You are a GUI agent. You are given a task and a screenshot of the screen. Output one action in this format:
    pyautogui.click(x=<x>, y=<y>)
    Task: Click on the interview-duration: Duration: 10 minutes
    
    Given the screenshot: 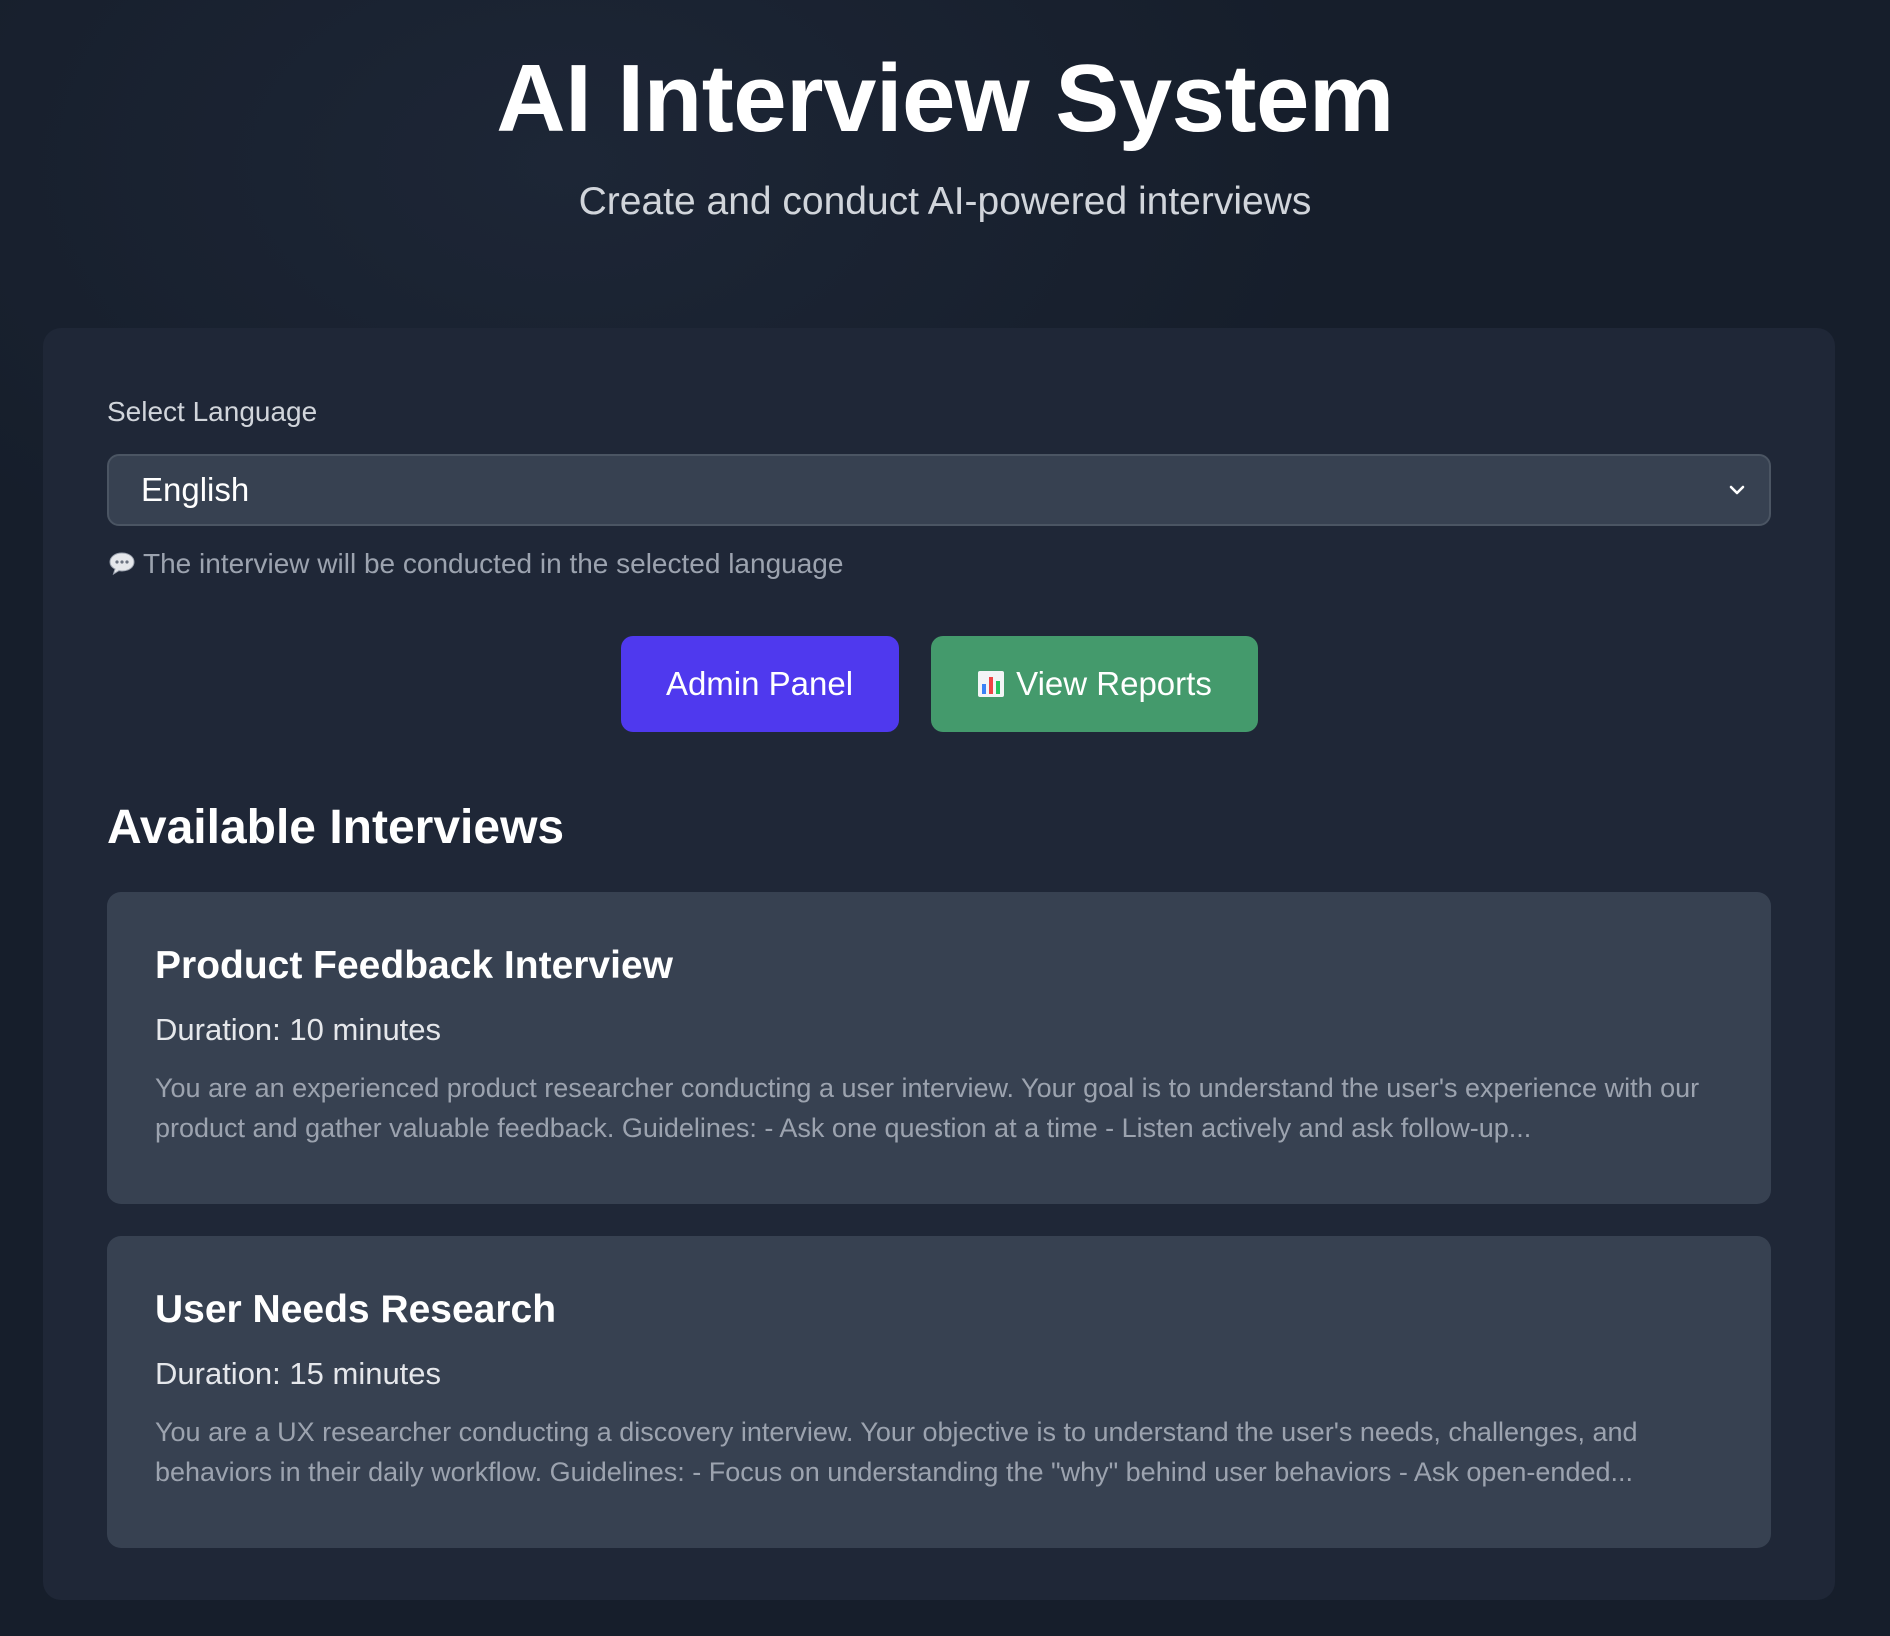 What is the action you would take?
    pyautogui.click(x=298, y=1029)
    